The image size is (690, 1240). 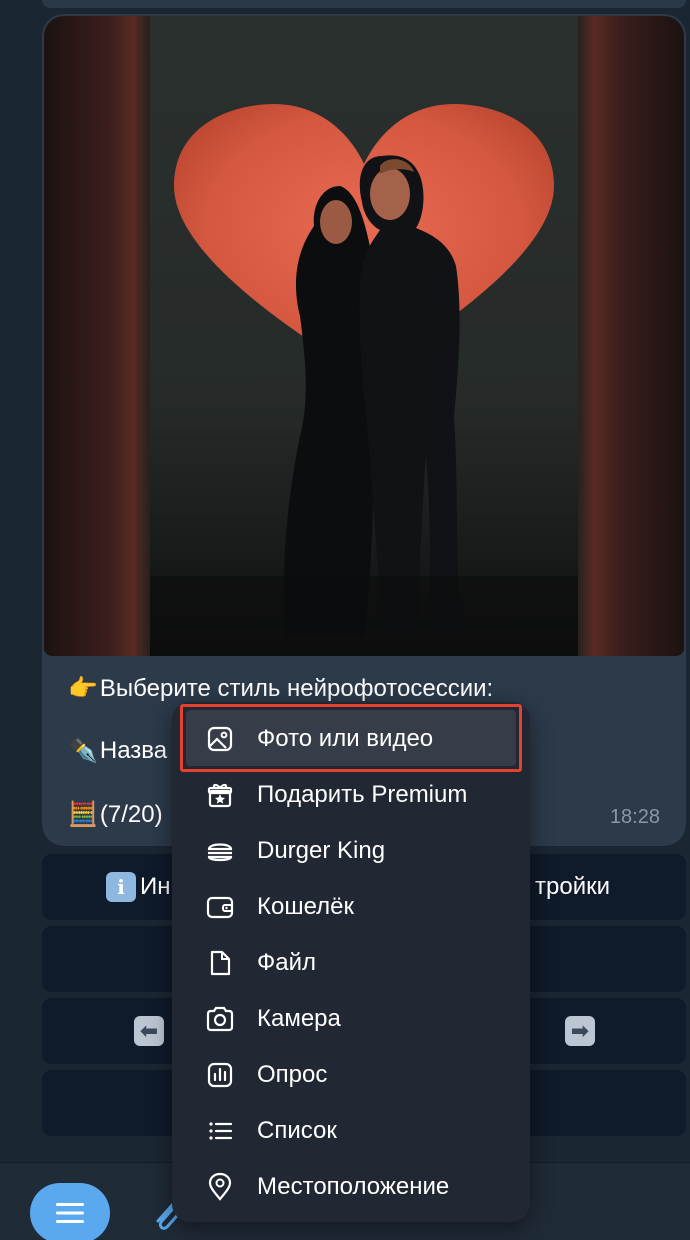 What do you see at coordinates (580, 1031) in the screenshot?
I see `arrow-right-icon: ➡` at bounding box center [580, 1031].